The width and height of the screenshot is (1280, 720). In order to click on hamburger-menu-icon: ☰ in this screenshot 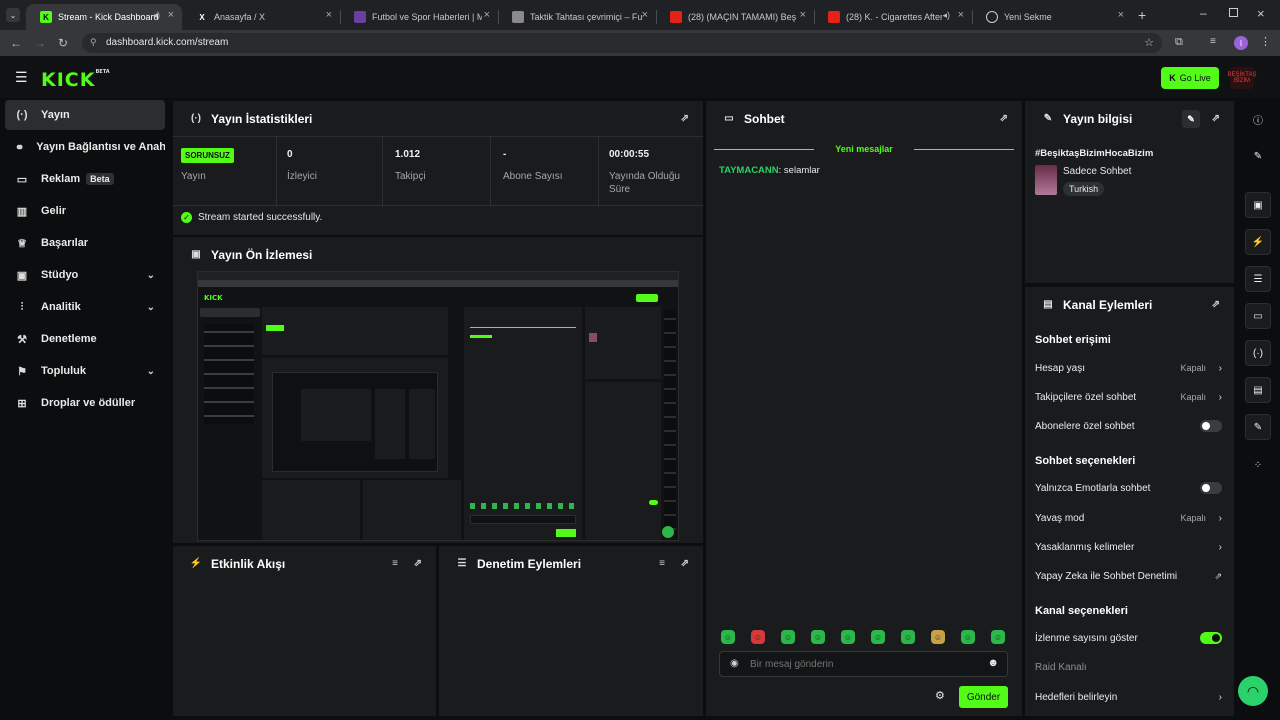, I will do `click(21, 77)`.